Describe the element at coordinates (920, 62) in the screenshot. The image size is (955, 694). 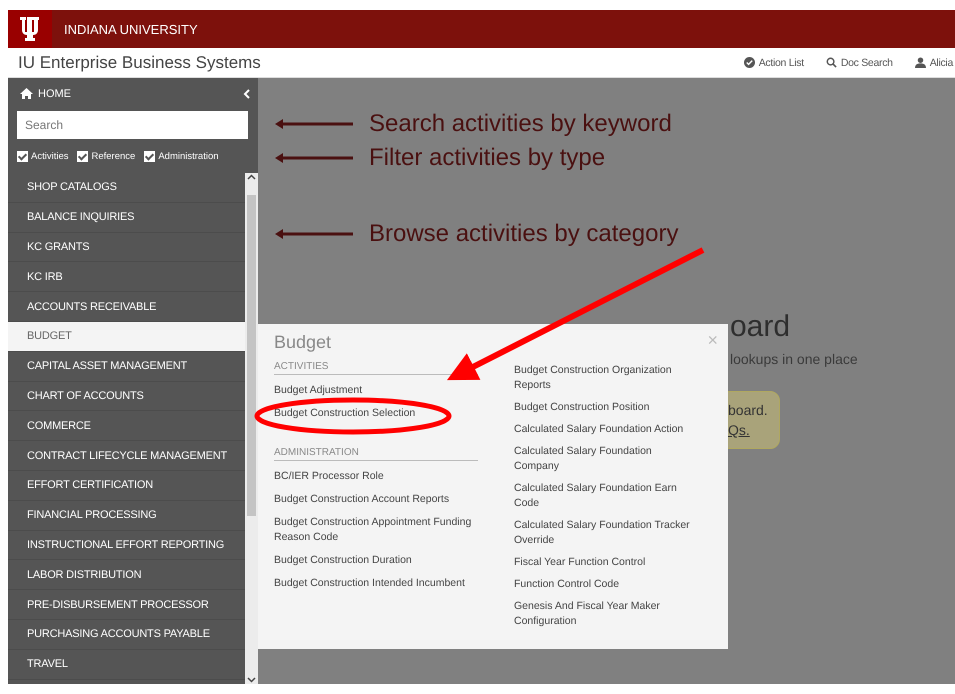
I see `user-icon` at that location.